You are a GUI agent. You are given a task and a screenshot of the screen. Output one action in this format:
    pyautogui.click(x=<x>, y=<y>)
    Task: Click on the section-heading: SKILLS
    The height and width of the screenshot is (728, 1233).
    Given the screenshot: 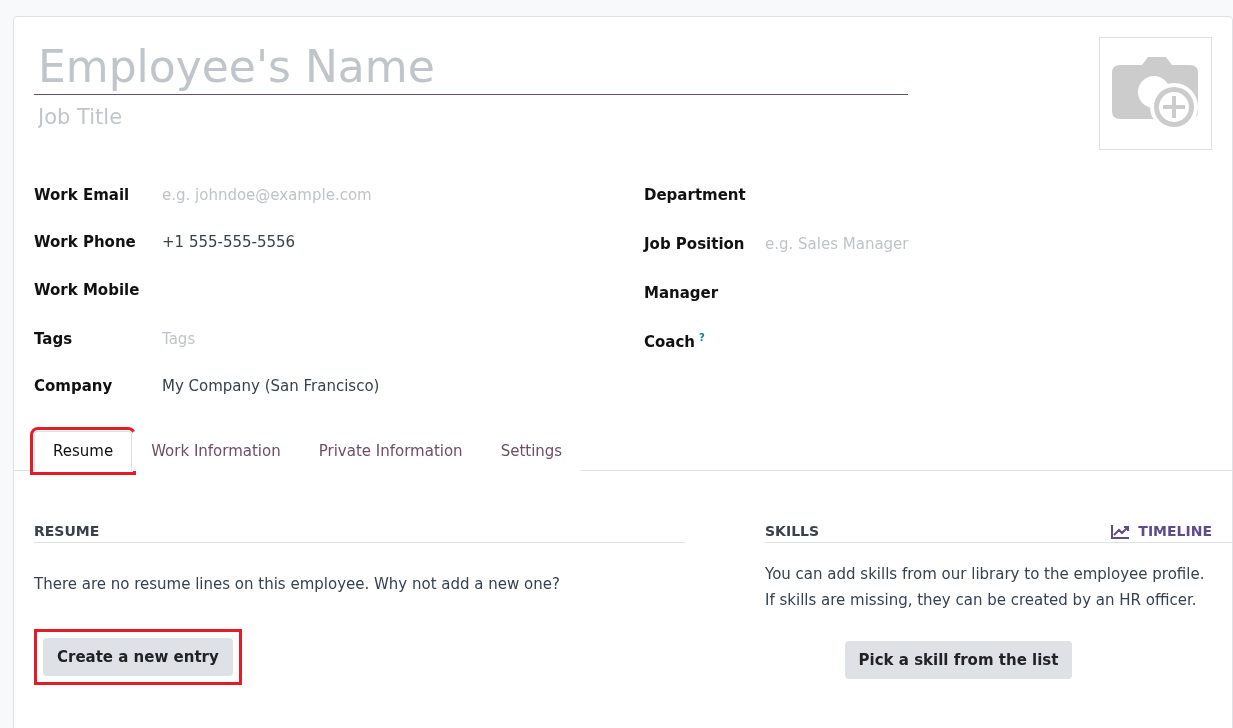 What is the action you would take?
    pyautogui.click(x=792, y=531)
    